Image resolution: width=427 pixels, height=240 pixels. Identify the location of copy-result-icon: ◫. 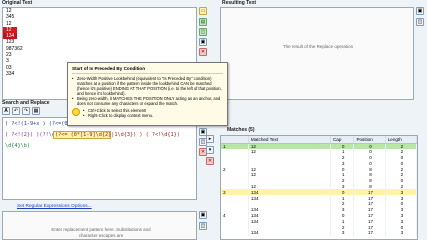
(420, 22).